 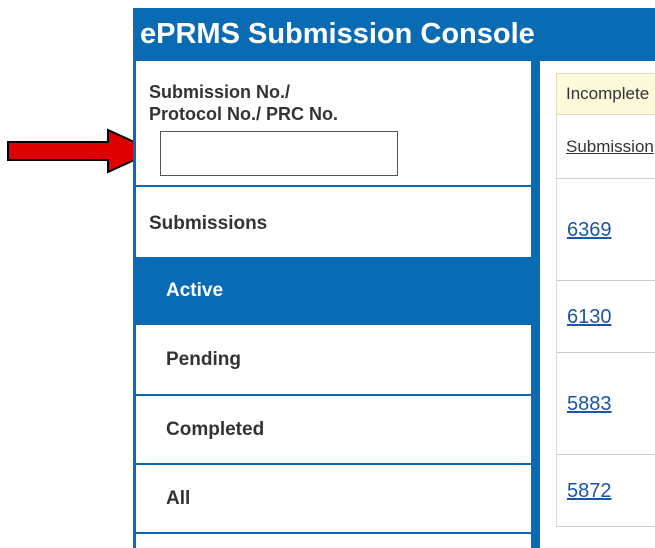 What do you see at coordinates (589, 491) in the screenshot?
I see `submission-link: 5872` at bounding box center [589, 491].